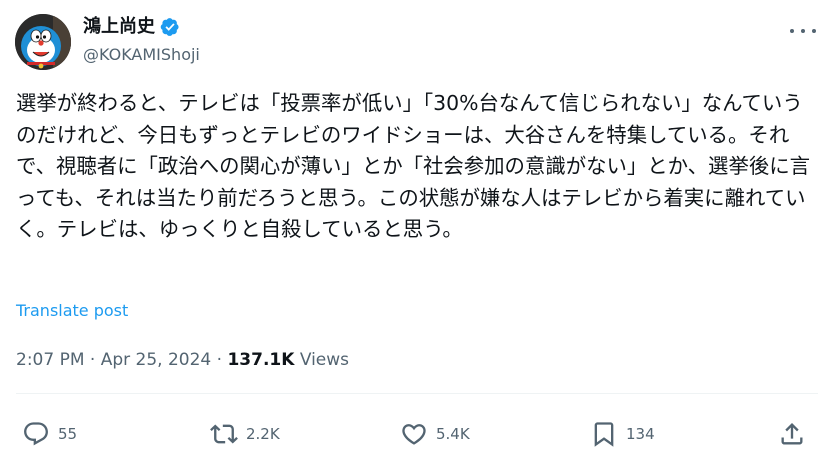 This screenshot has height=464, width=834. I want to click on verified-badge-icon, so click(170, 27).